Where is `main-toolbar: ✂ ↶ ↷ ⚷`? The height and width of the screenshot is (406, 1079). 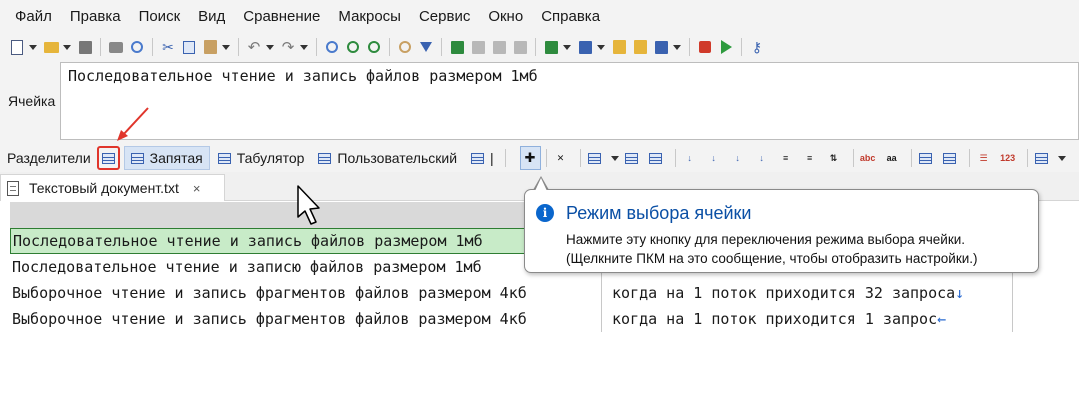
main-toolbar: ✂ ↶ ↷ ⚷ is located at coordinates (539, 47).